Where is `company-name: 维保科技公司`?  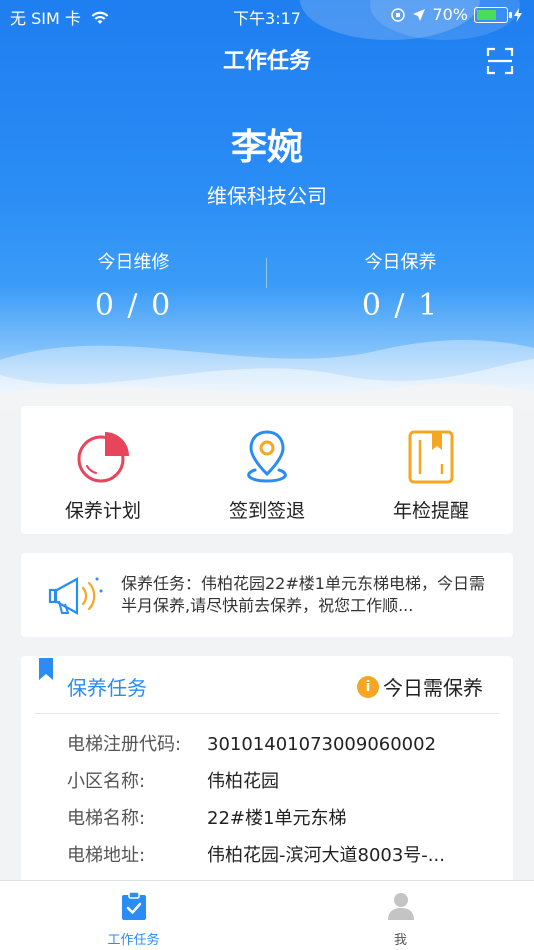 company-name: 维保科技公司 is located at coordinates (267, 196).